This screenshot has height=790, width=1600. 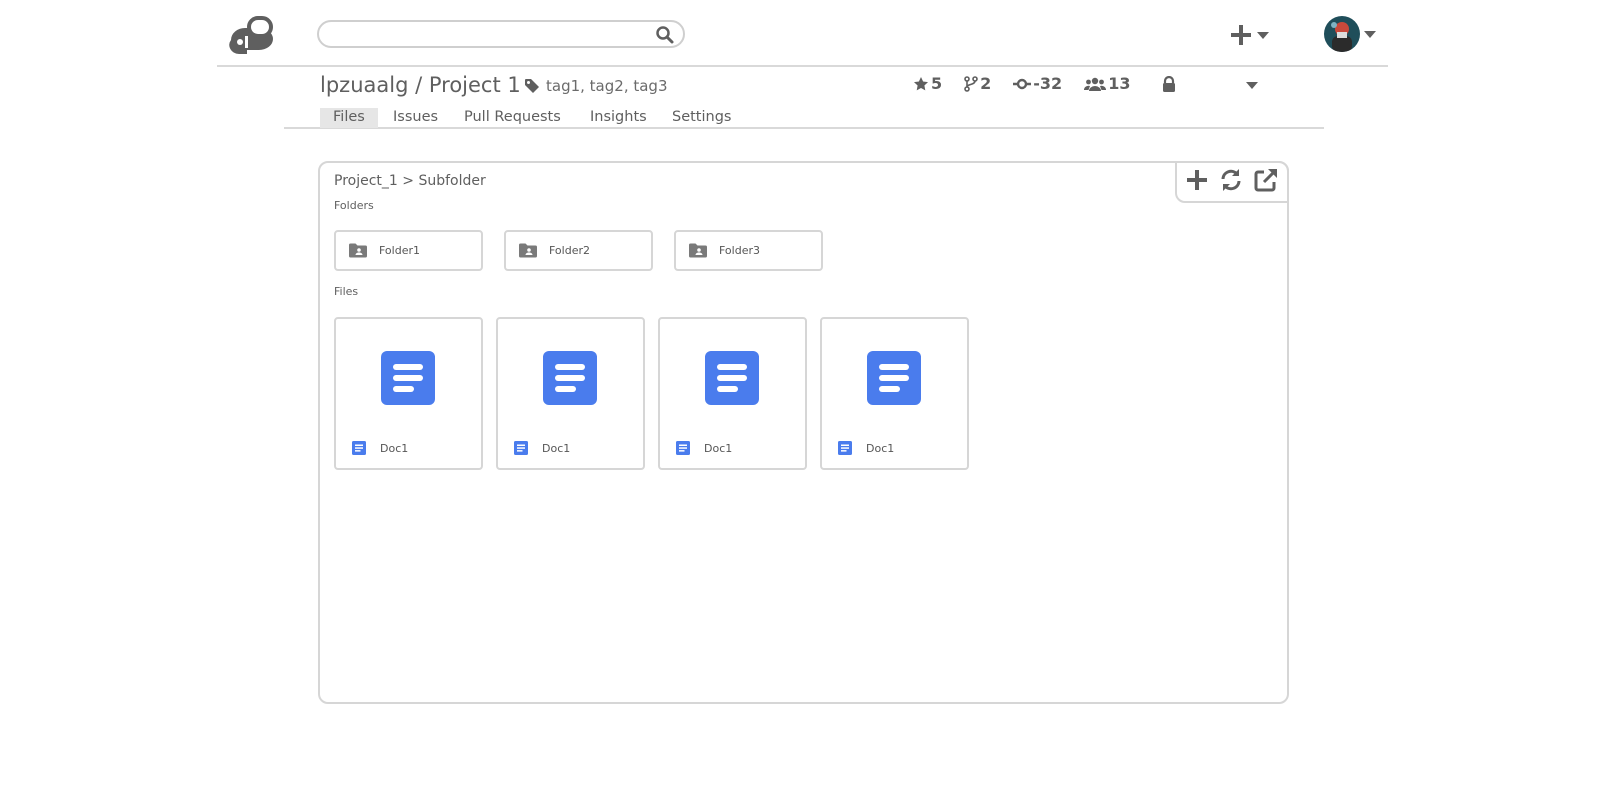 I want to click on search-icon, so click(x=665, y=35).